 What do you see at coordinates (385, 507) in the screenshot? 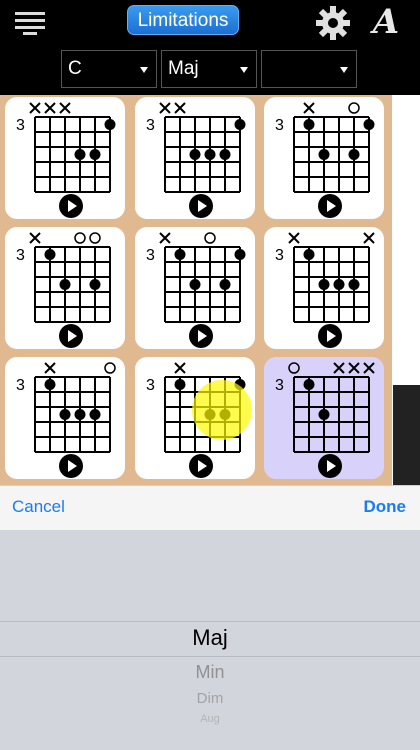
I see `done-button: Done` at bounding box center [385, 507].